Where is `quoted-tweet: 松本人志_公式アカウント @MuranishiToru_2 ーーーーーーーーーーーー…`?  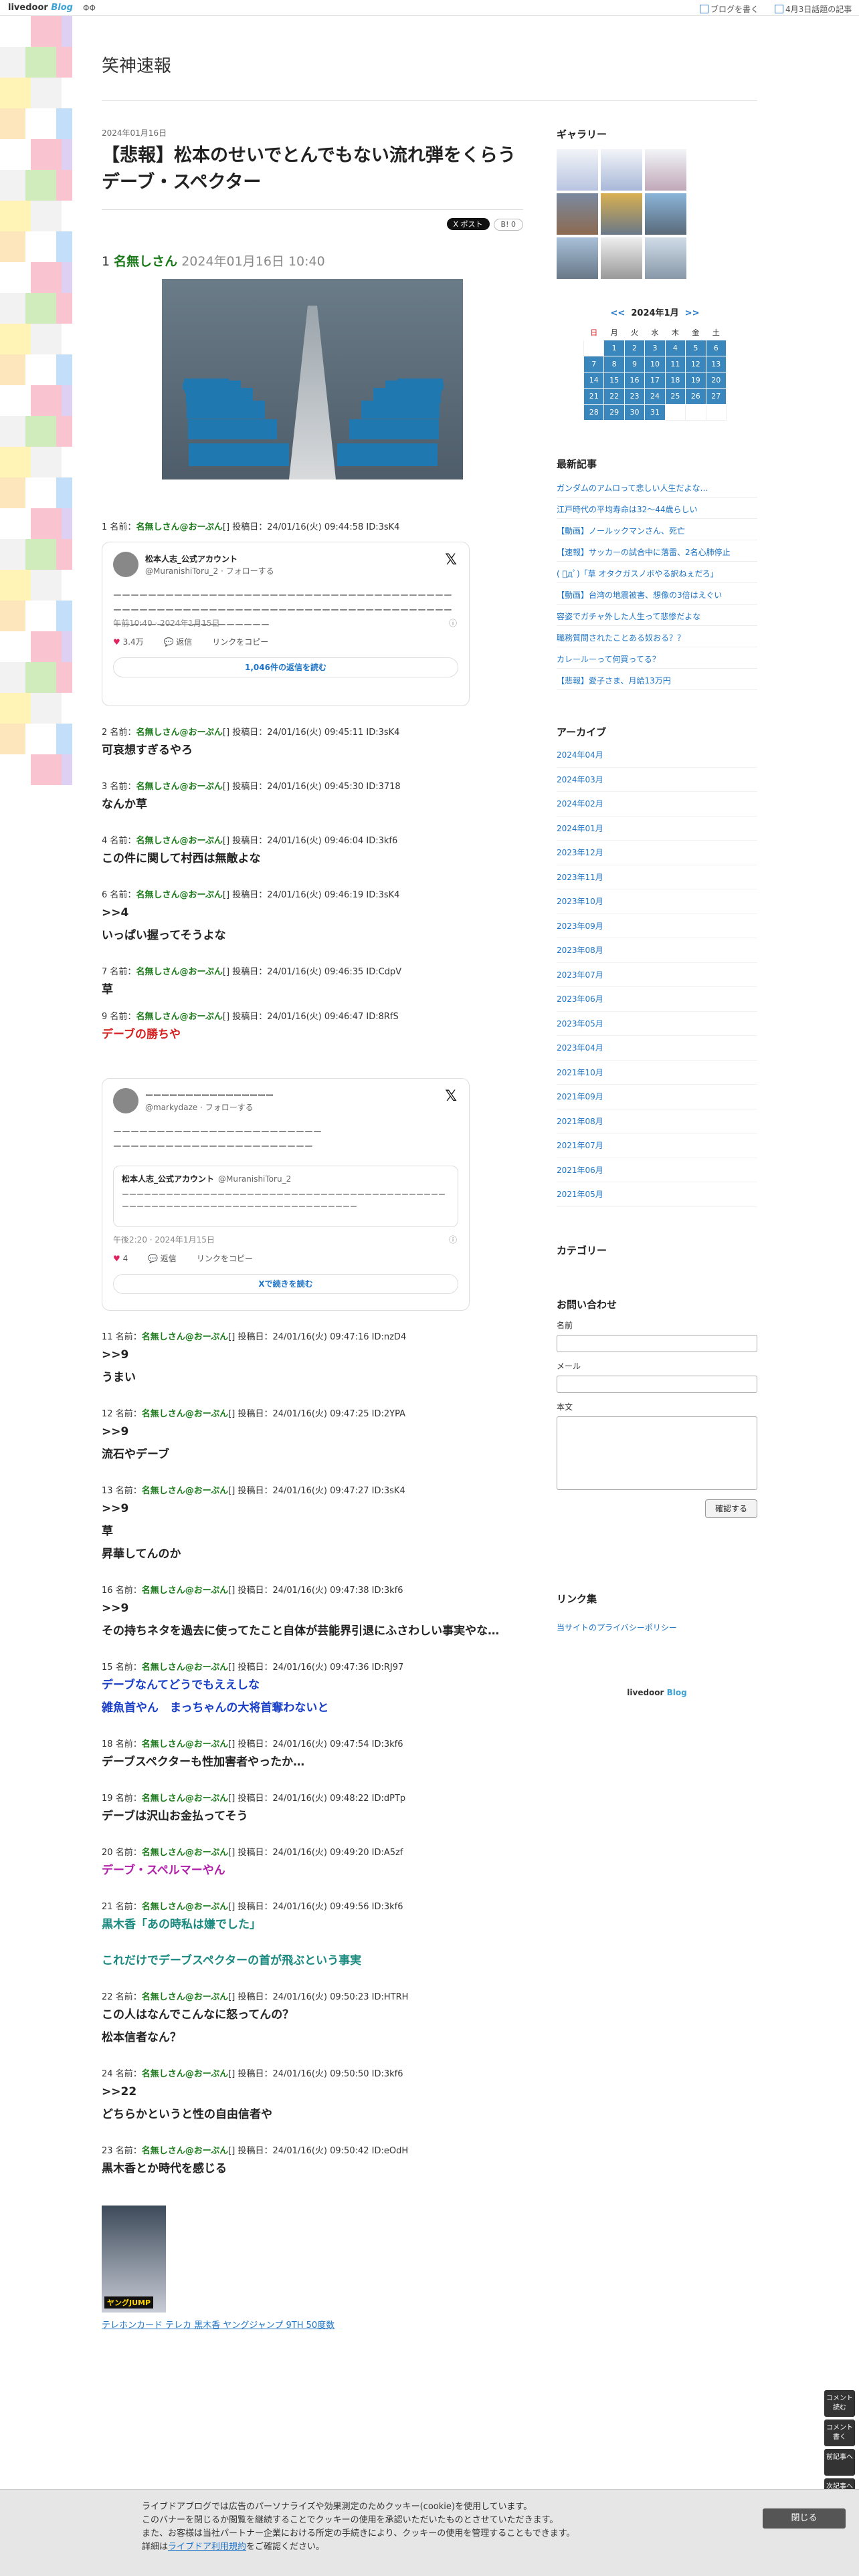 quoted-tweet: 松本人志_公式アカウント @MuranishiToru_2 ーーーーーーーーーーーー… is located at coordinates (285, 1197).